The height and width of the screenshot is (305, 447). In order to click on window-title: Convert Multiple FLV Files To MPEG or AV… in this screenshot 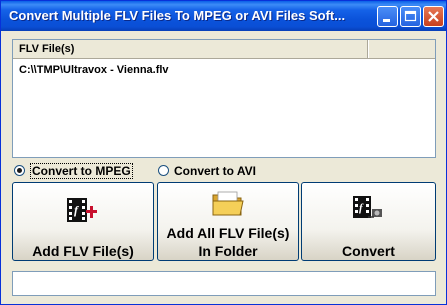, I will do `click(177, 15)`.